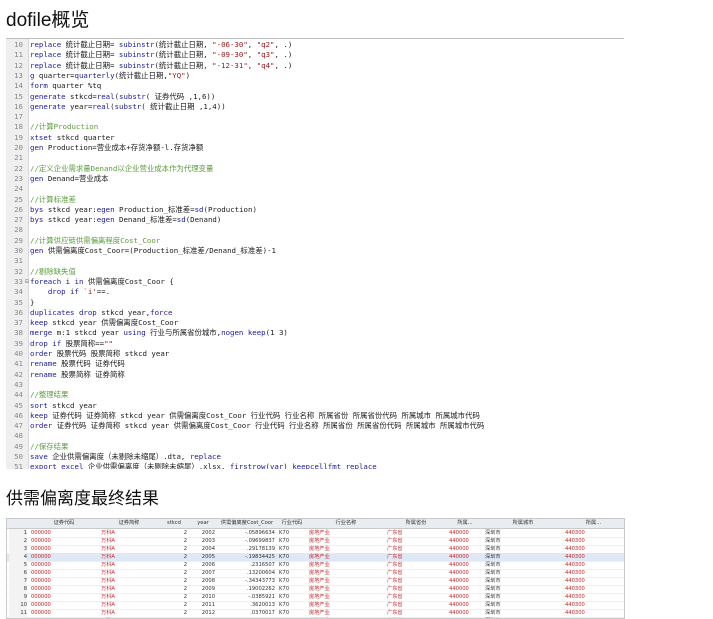 The image size is (713, 619). What do you see at coordinates (203, 573) in the screenshot?
I see `table-cell: 2007` at bounding box center [203, 573].